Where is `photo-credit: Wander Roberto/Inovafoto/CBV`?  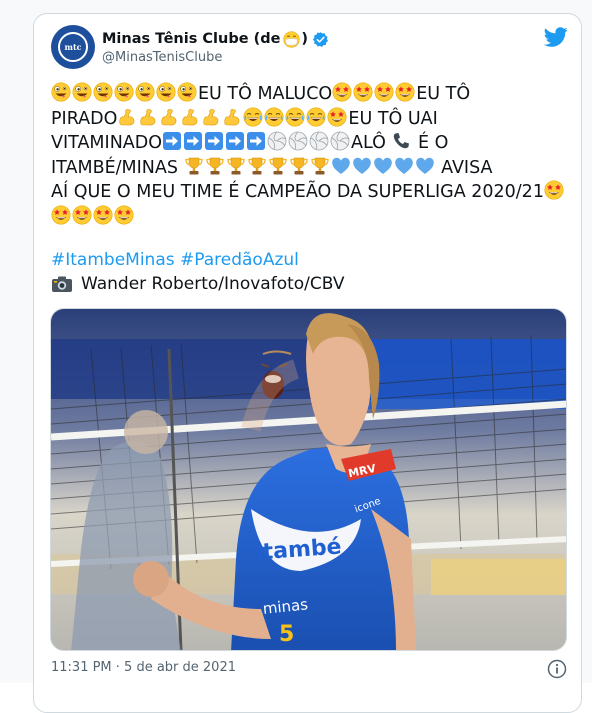 photo-credit: Wander Roberto/Inovafoto/CBV is located at coordinates (198, 284).